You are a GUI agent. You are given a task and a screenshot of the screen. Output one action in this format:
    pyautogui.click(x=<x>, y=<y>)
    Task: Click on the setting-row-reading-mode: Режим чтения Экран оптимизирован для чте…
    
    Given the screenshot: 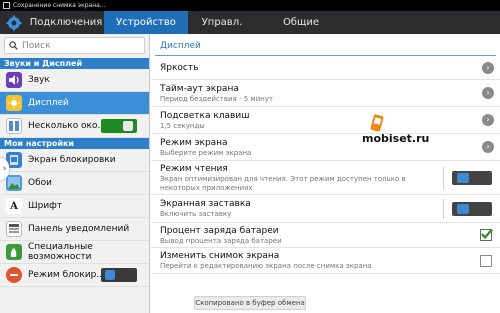 What is the action you would take?
    pyautogui.click(x=325, y=178)
    